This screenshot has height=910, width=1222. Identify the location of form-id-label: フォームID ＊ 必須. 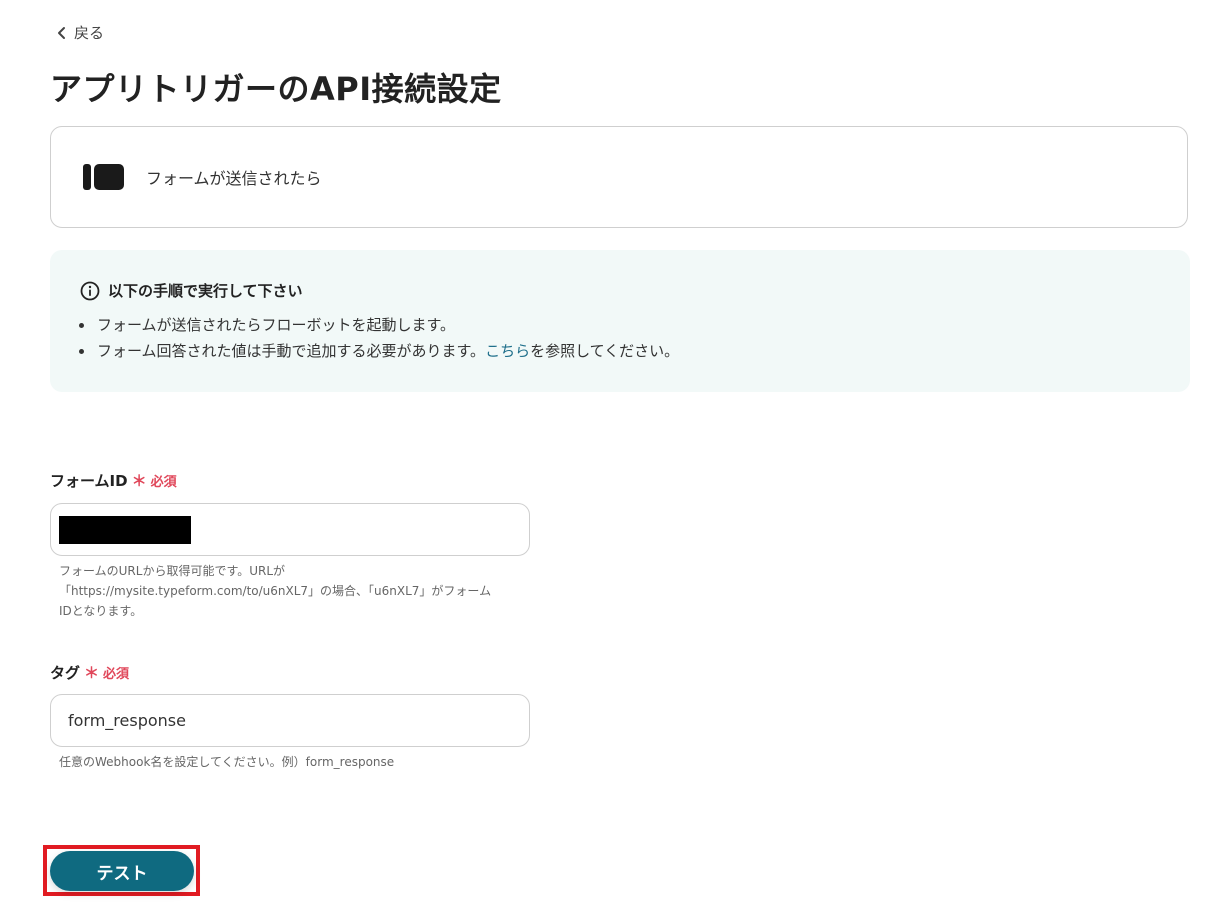
(113, 480).